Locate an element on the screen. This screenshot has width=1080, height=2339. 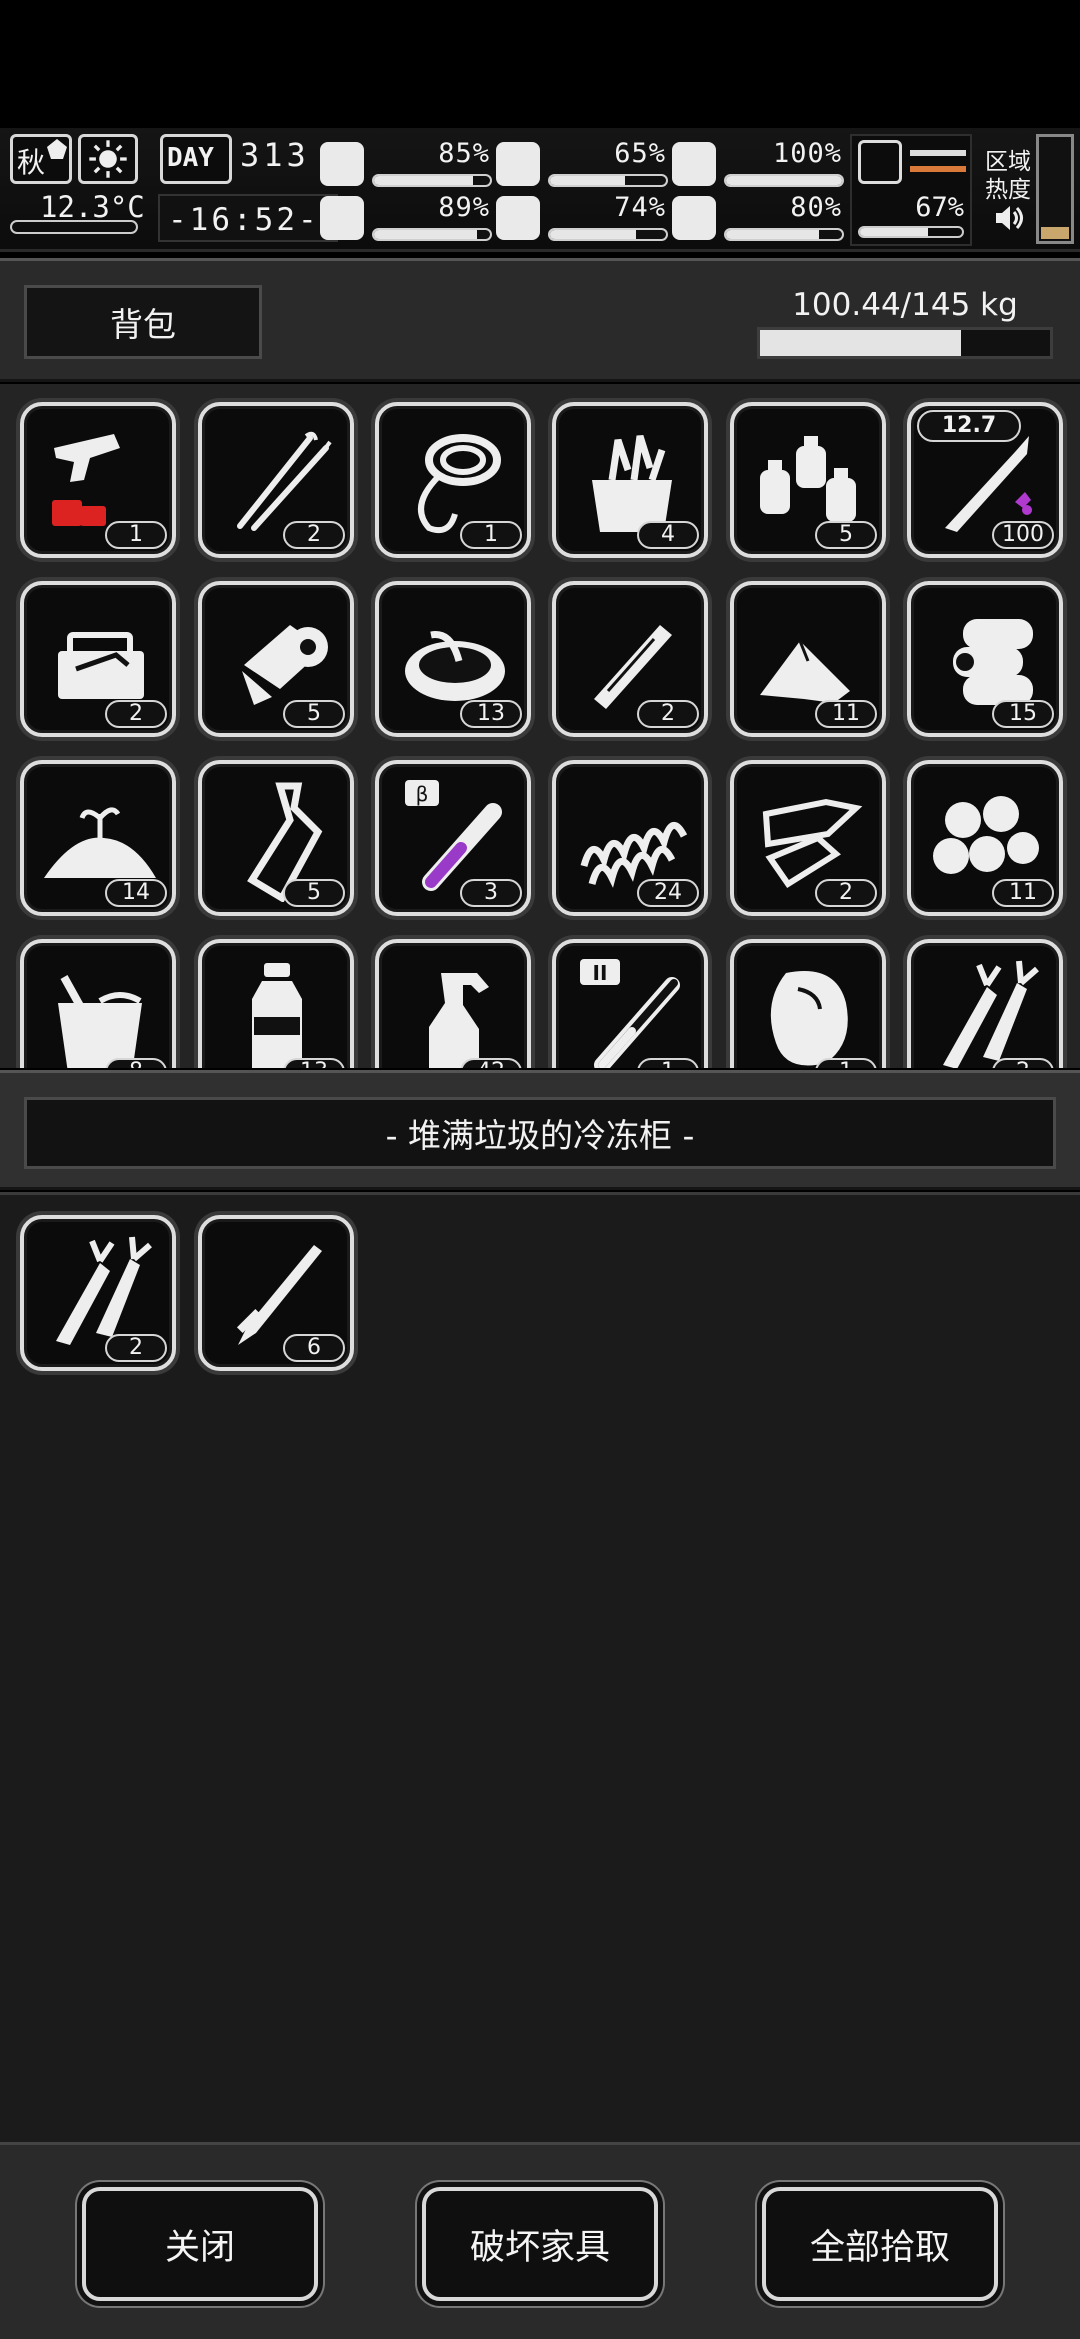
stomach-icon is located at coordinates (518, 164).